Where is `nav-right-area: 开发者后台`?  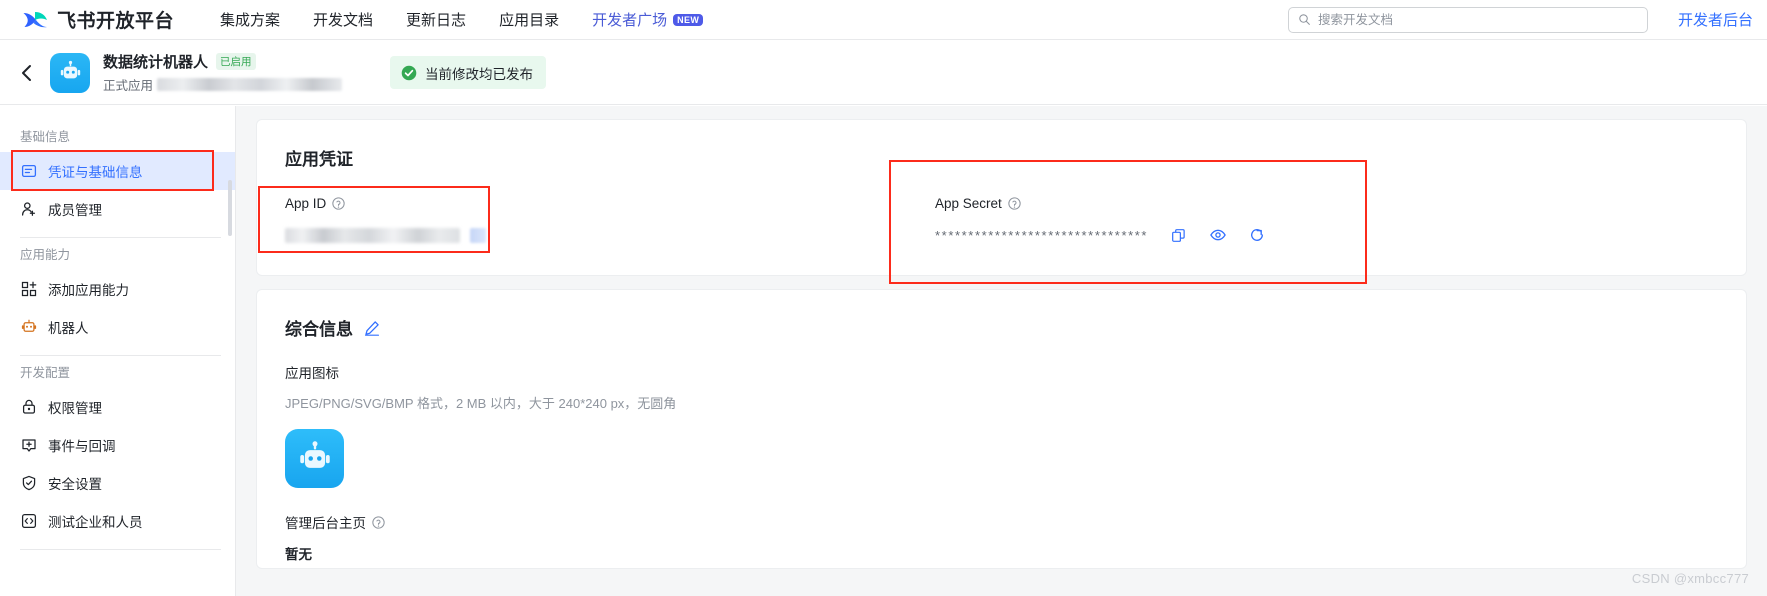 nav-right-area: 开发者后台 is located at coordinates (1520, 19).